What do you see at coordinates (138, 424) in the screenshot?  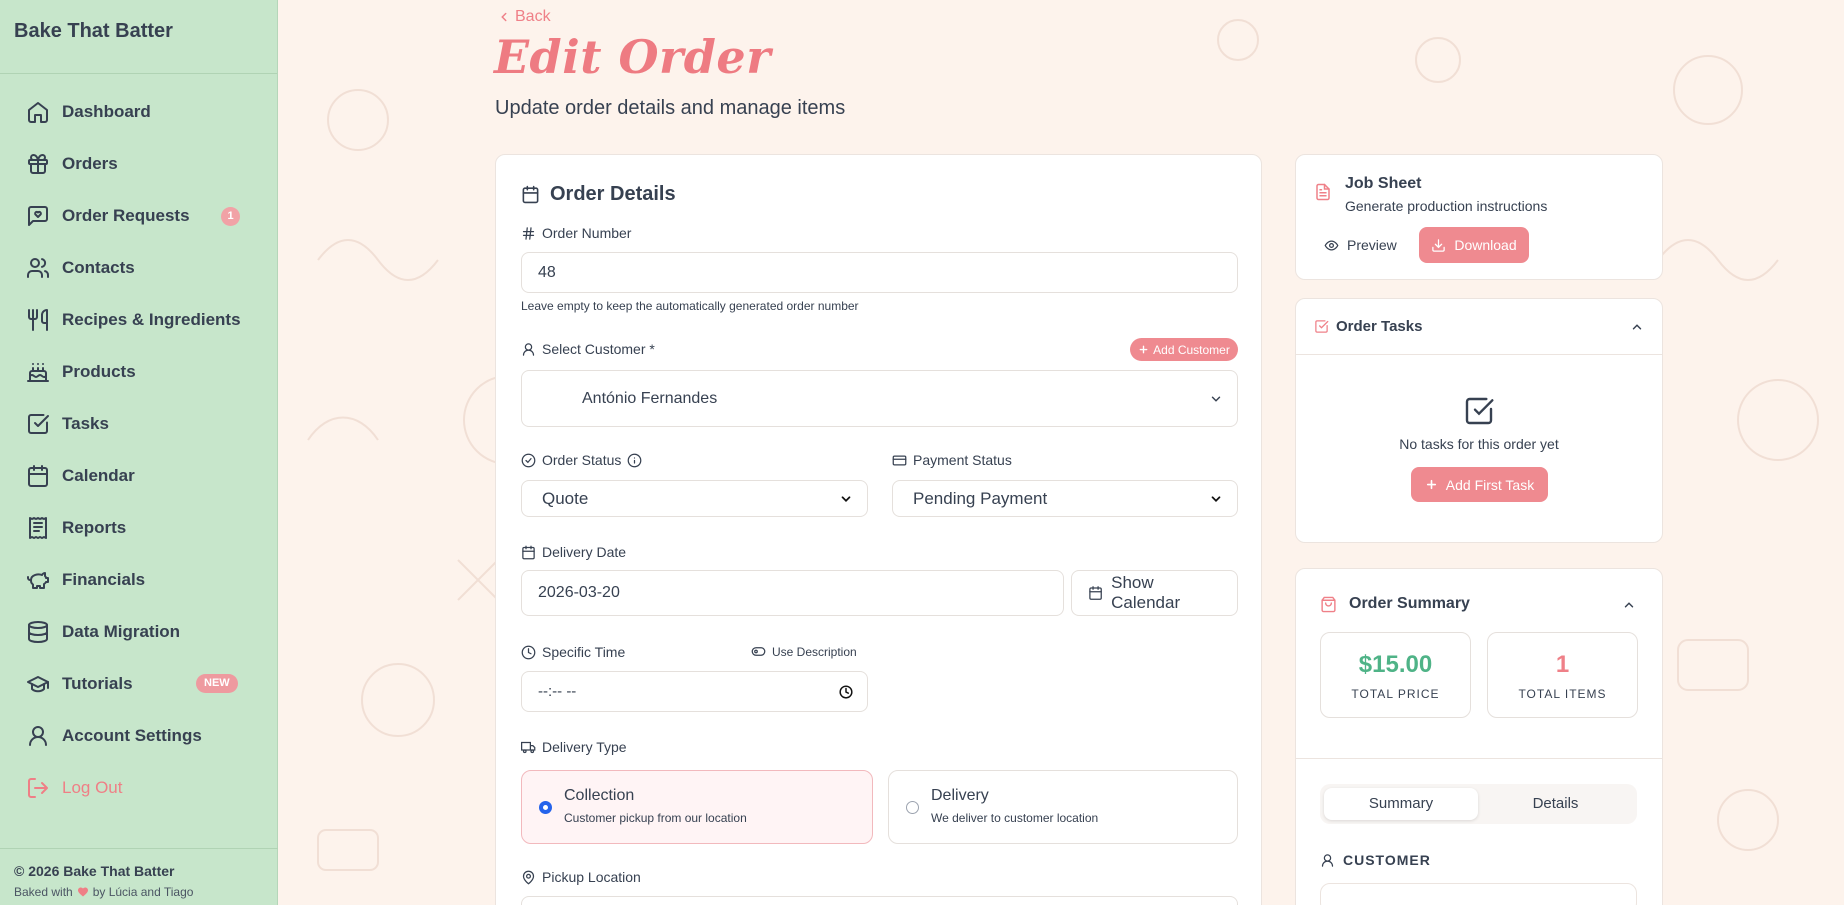 I see `sidebar-item-tasks: Tasks` at bounding box center [138, 424].